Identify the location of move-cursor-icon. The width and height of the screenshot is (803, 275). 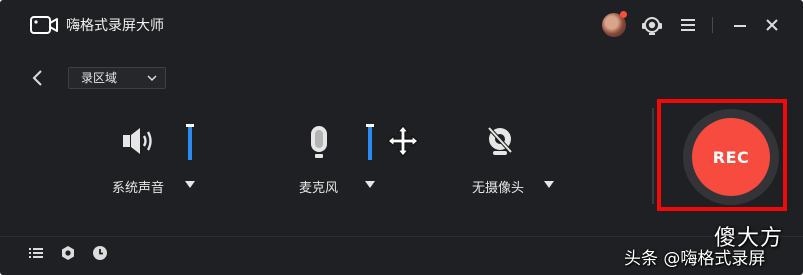
(403, 141).